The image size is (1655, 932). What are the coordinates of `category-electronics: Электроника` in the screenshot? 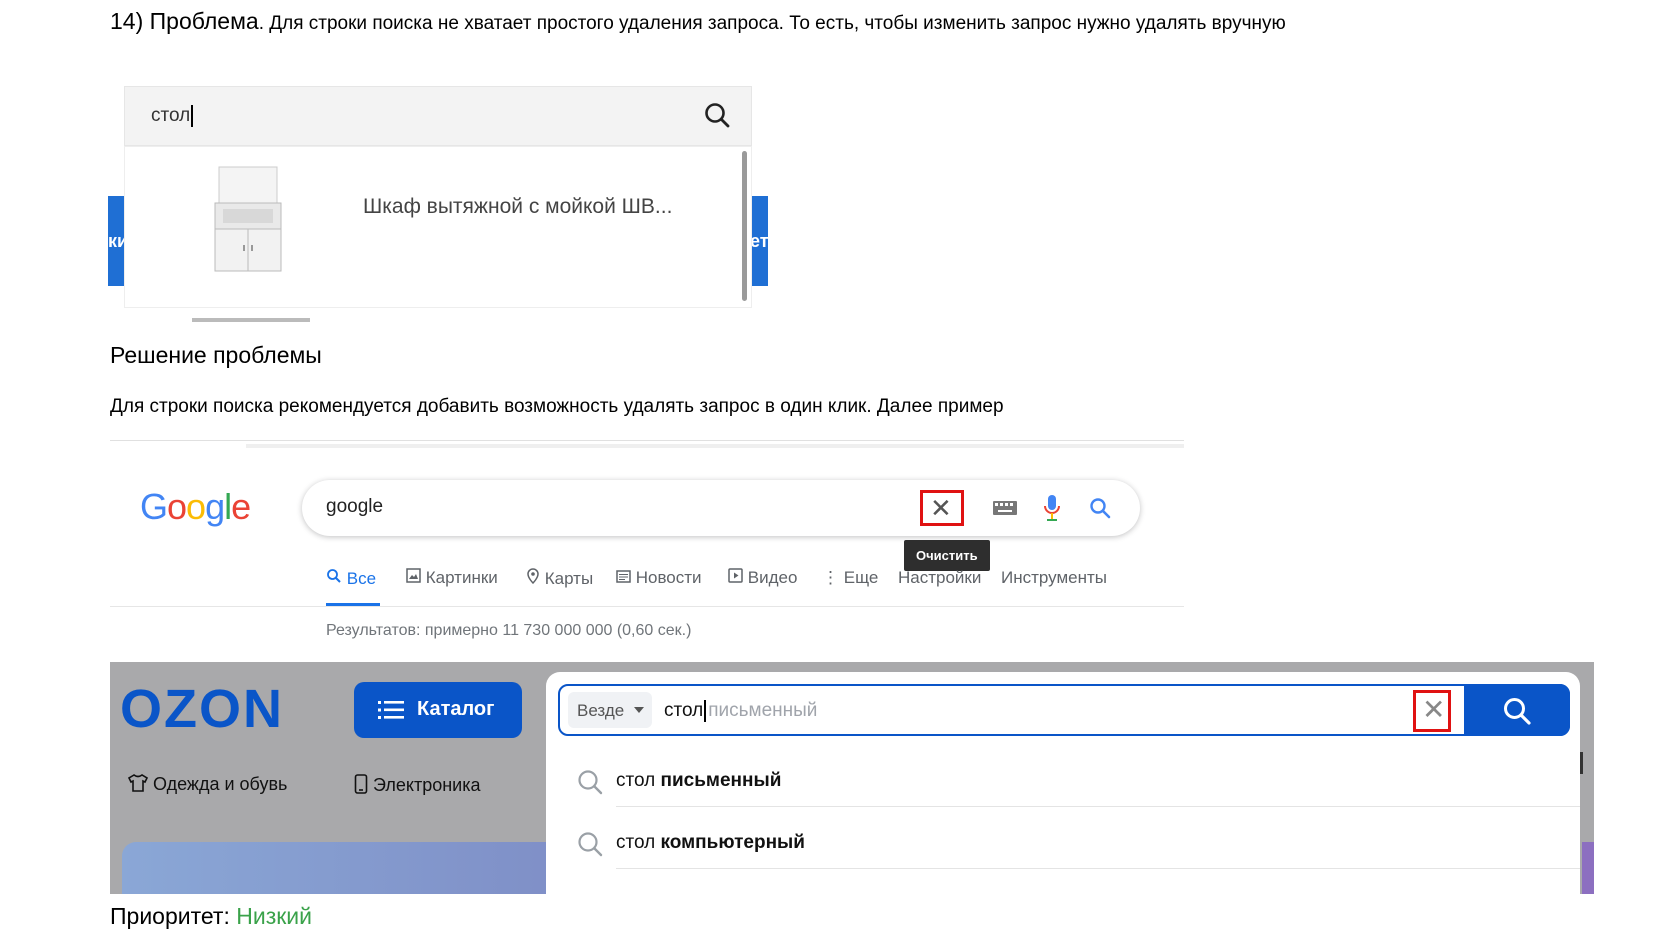 It's located at (417, 785).